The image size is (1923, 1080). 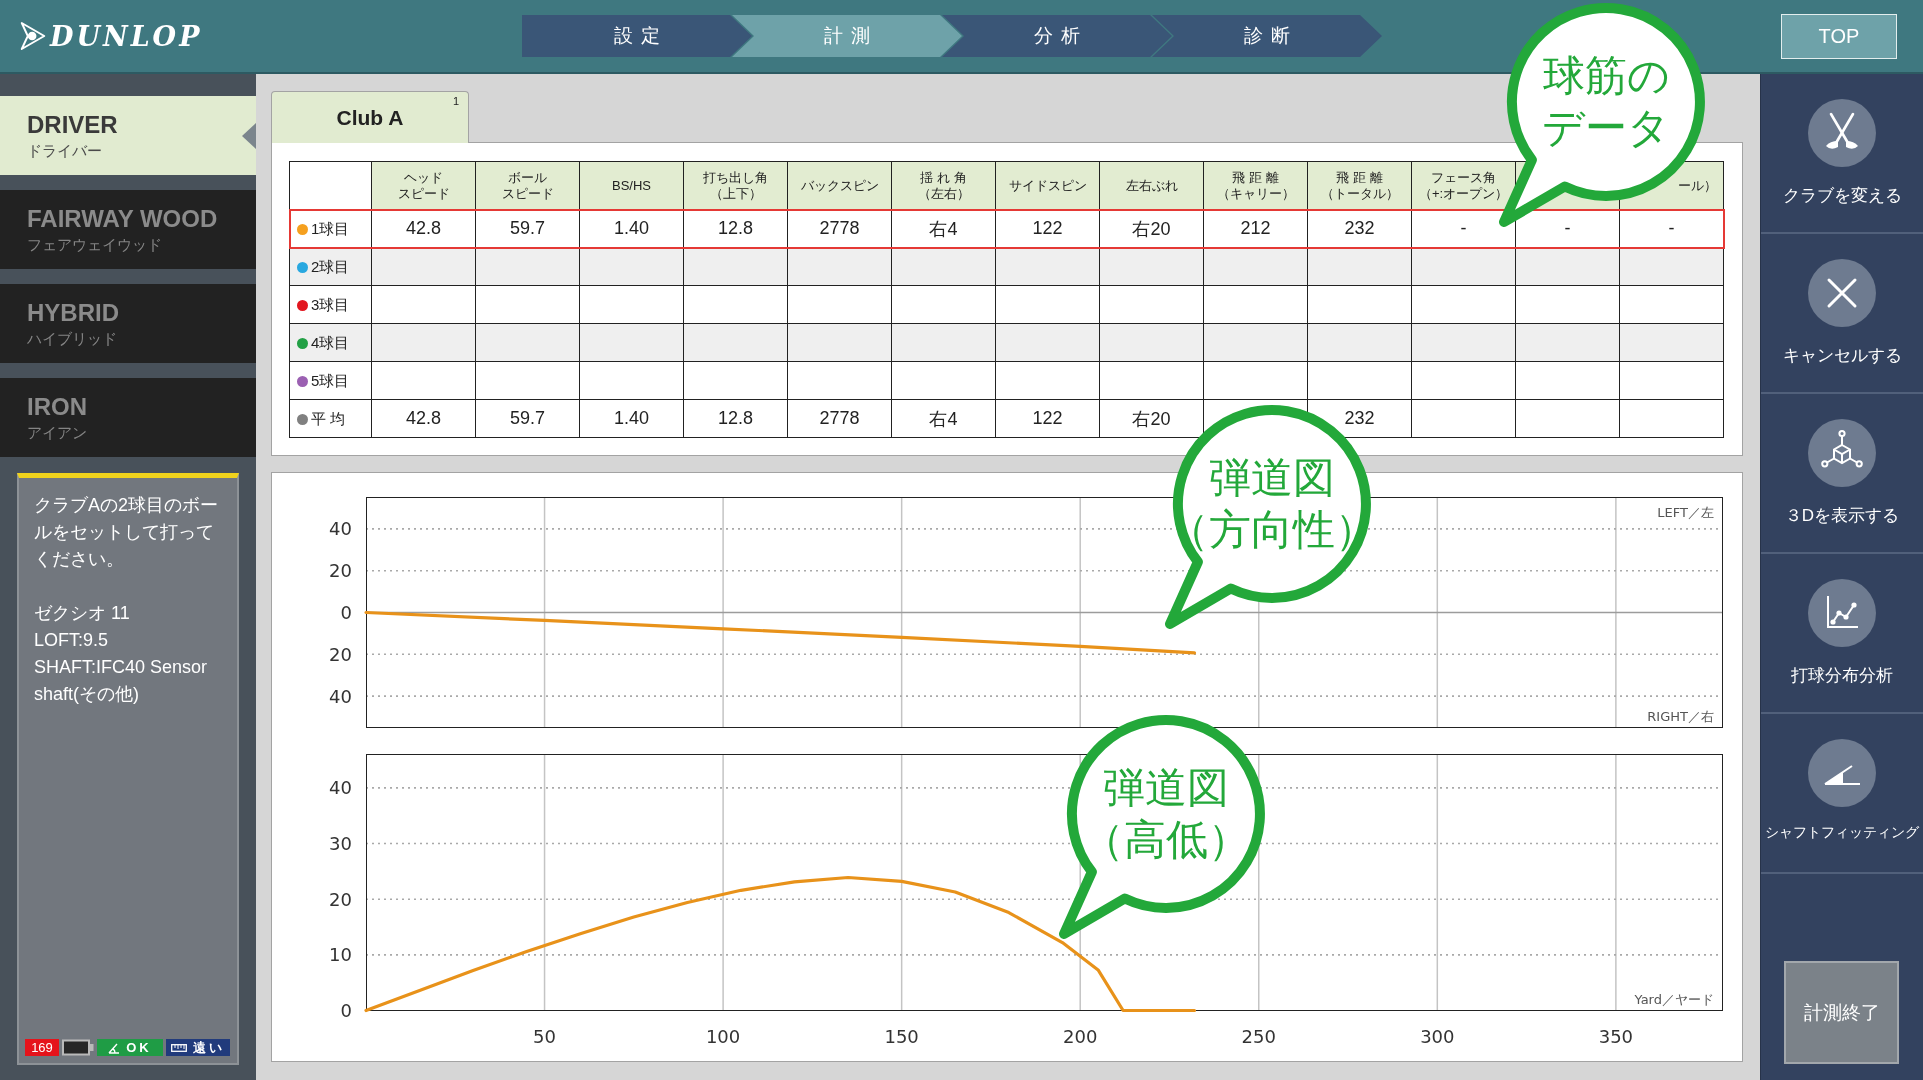 I want to click on battery-icon, so click(x=78, y=1047).